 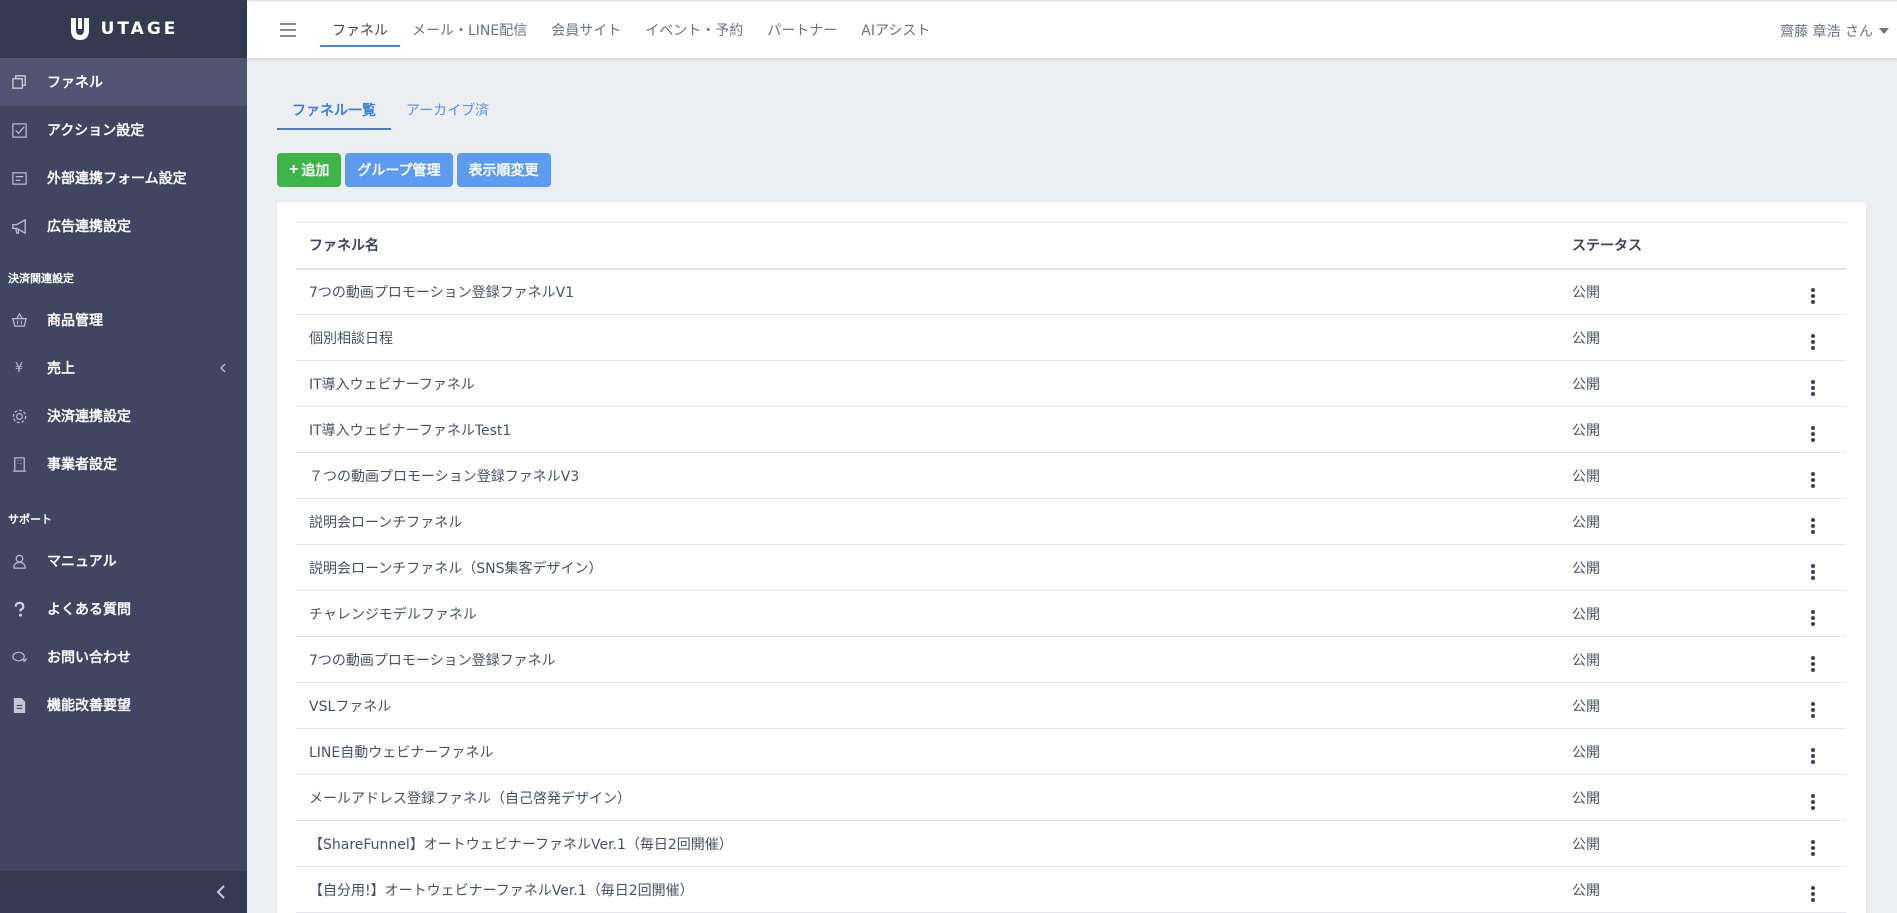 What do you see at coordinates (927, 291) in the screenshot?
I see `funnel-name: 7つの動画プロモーション登録ファネルV1` at bounding box center [927, 291].